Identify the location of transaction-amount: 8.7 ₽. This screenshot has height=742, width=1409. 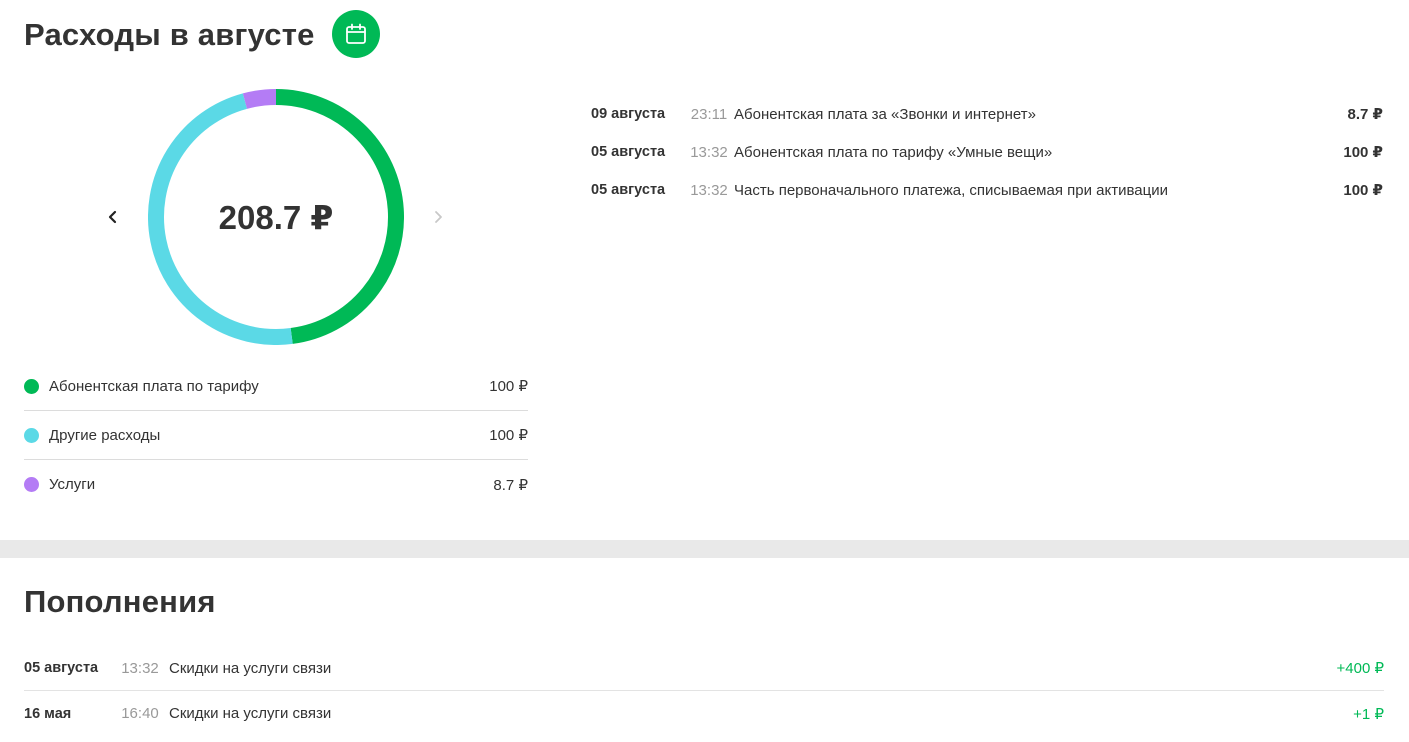
(1365, 114).